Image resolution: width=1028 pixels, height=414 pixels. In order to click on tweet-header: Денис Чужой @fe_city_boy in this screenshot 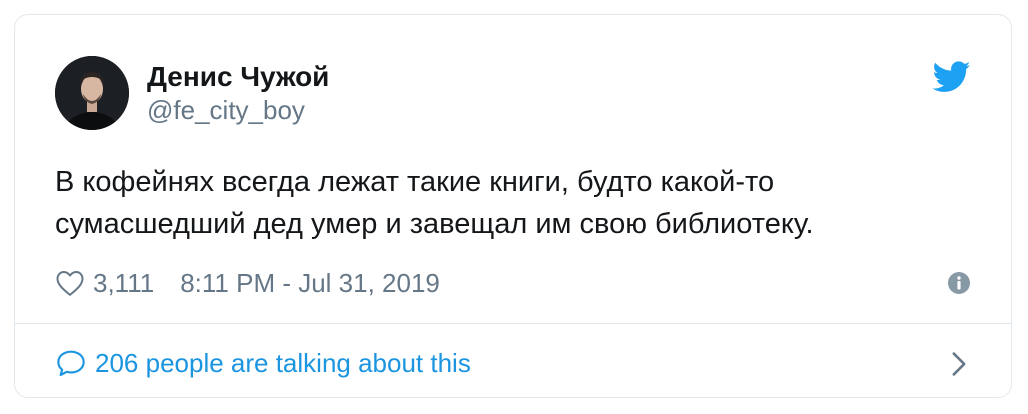, I will do `click(192, 93)`.